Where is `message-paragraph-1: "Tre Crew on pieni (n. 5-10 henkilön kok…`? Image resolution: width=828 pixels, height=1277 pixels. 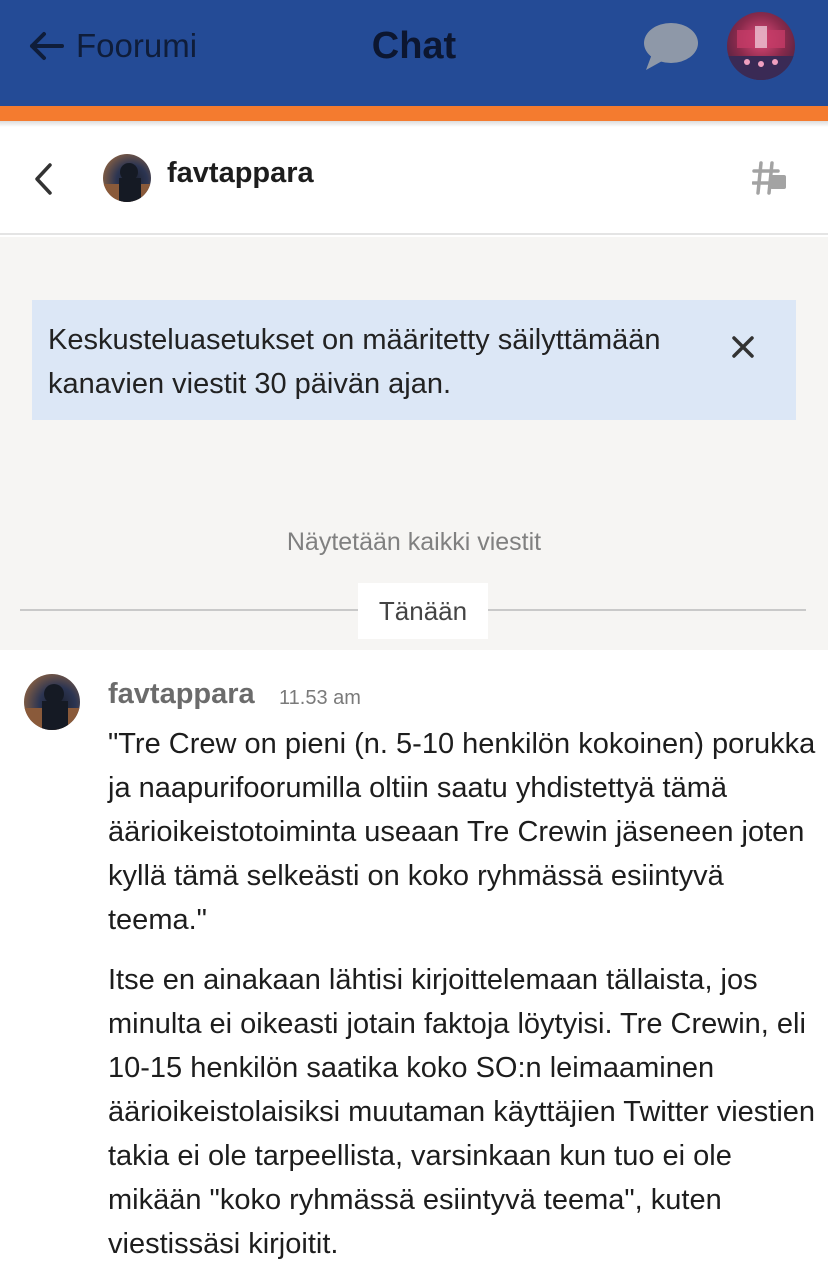 message-paragraph-1: "Tre Crew on pieni (n. 5-10 henkilön kok… is located at coordinates (462, 832).